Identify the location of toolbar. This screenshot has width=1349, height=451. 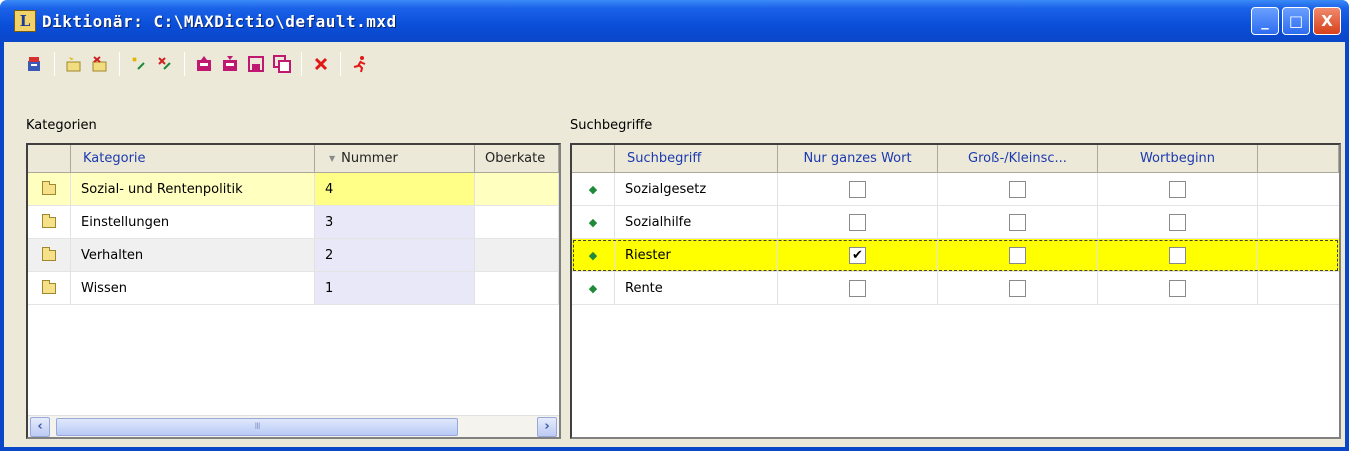
(674, 64).